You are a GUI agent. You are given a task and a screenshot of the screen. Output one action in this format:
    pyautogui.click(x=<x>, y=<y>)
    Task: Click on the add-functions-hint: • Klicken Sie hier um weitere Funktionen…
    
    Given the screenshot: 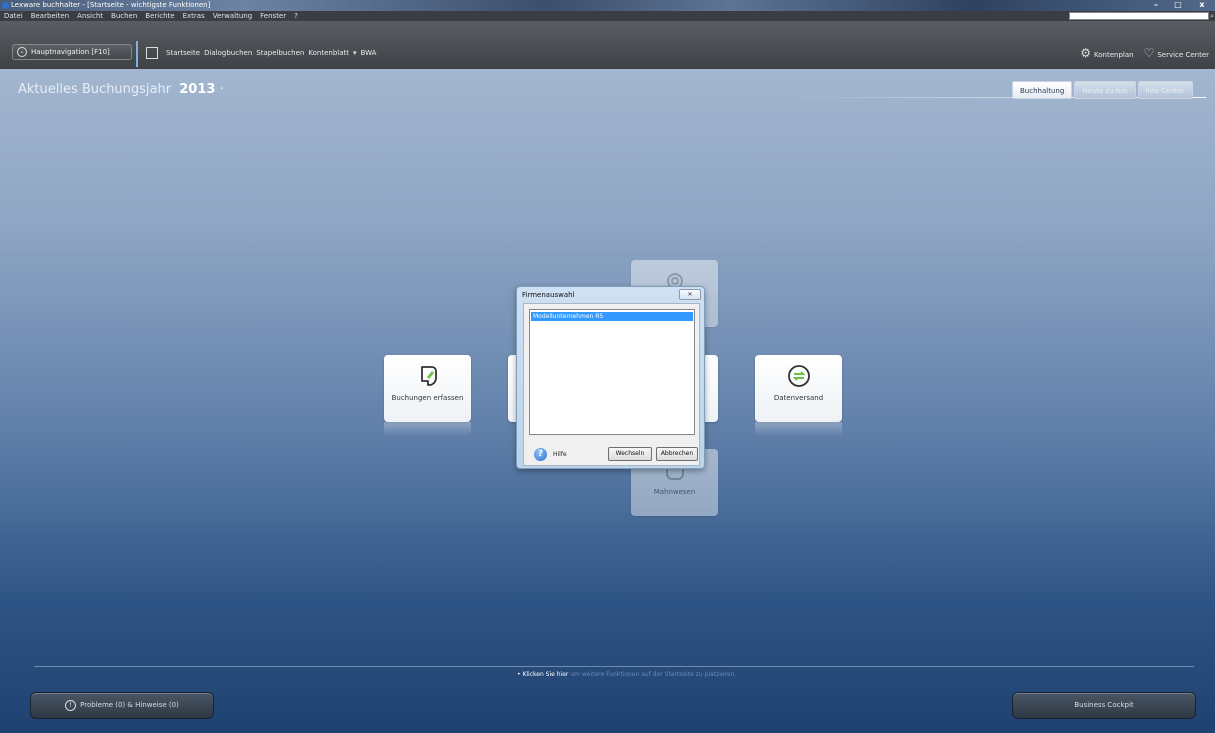 What is the action you would take?
    pyautogui.click(x=626, y=674)
    